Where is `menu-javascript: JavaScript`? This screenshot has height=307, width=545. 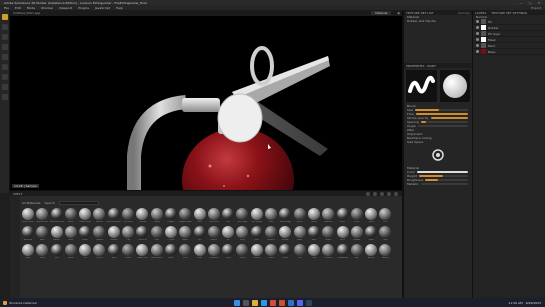 menu-javascript: JavaScript is located at coordinates (102, 8).